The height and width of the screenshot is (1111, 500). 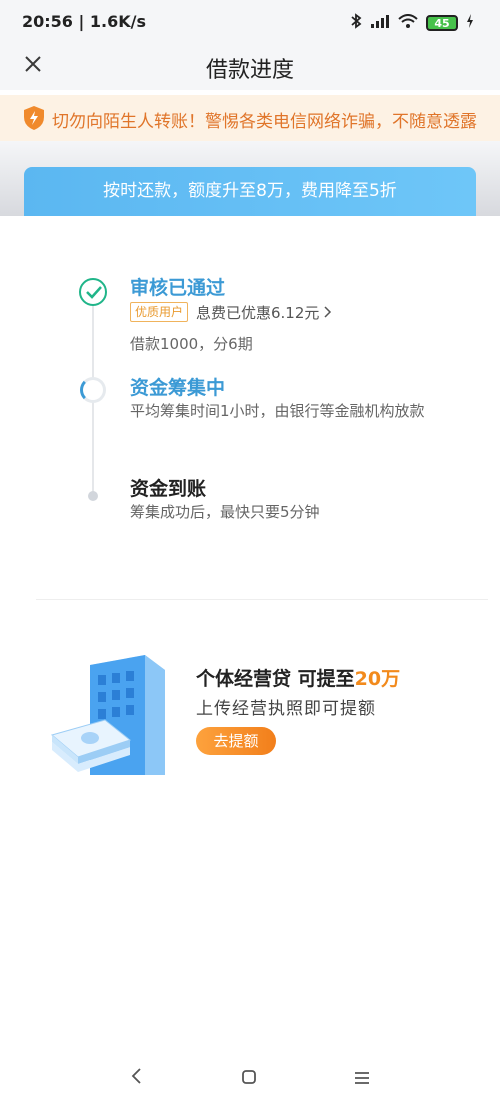 I want to click on status-time: 20:56 | 1.6K/s, so click(x=84, y=21).